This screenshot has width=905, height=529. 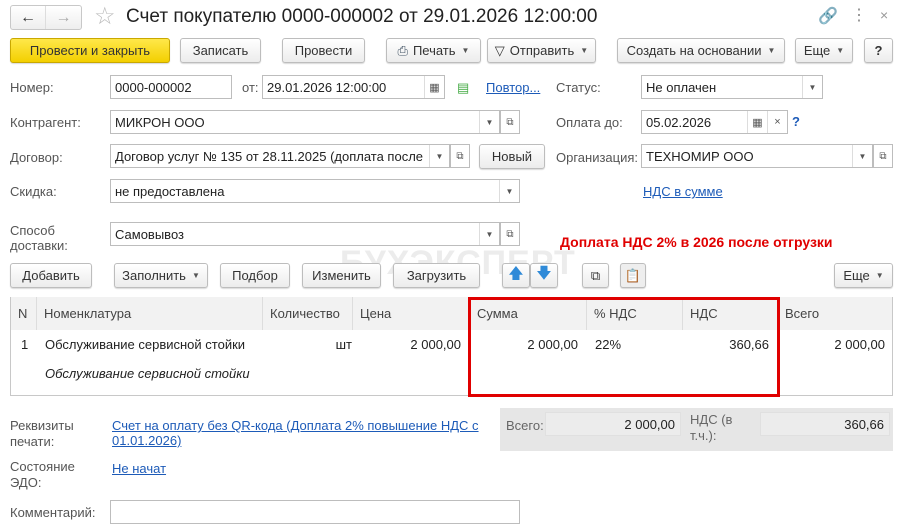 I want to click on copy-button: ⧉, so click(x=595, y=275).